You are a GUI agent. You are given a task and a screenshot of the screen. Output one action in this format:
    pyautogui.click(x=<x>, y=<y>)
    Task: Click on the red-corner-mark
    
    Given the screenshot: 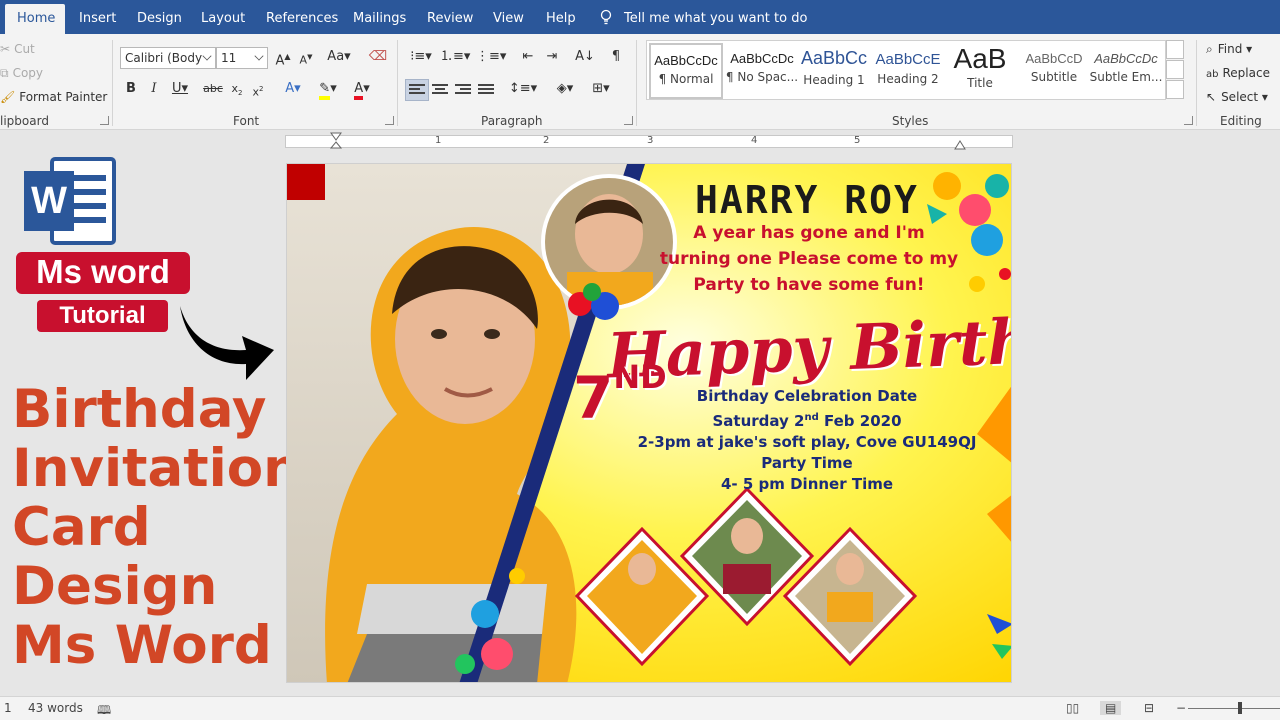 What is the action you would take?
    pyautogui.click(x=306, y=182)
    